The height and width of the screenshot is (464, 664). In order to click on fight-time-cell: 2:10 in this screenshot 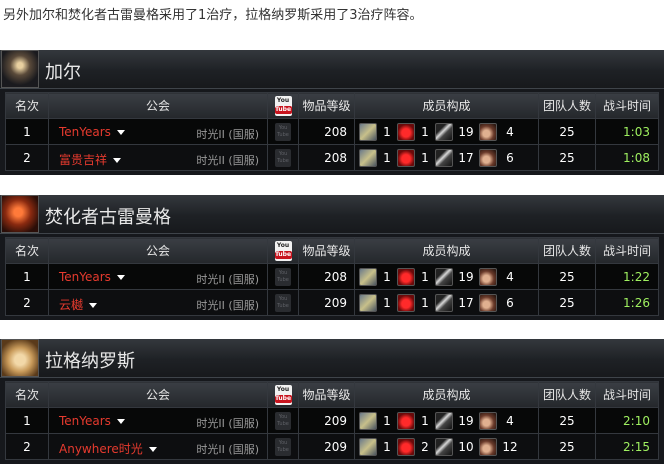, I will do `click(627, 420)`.